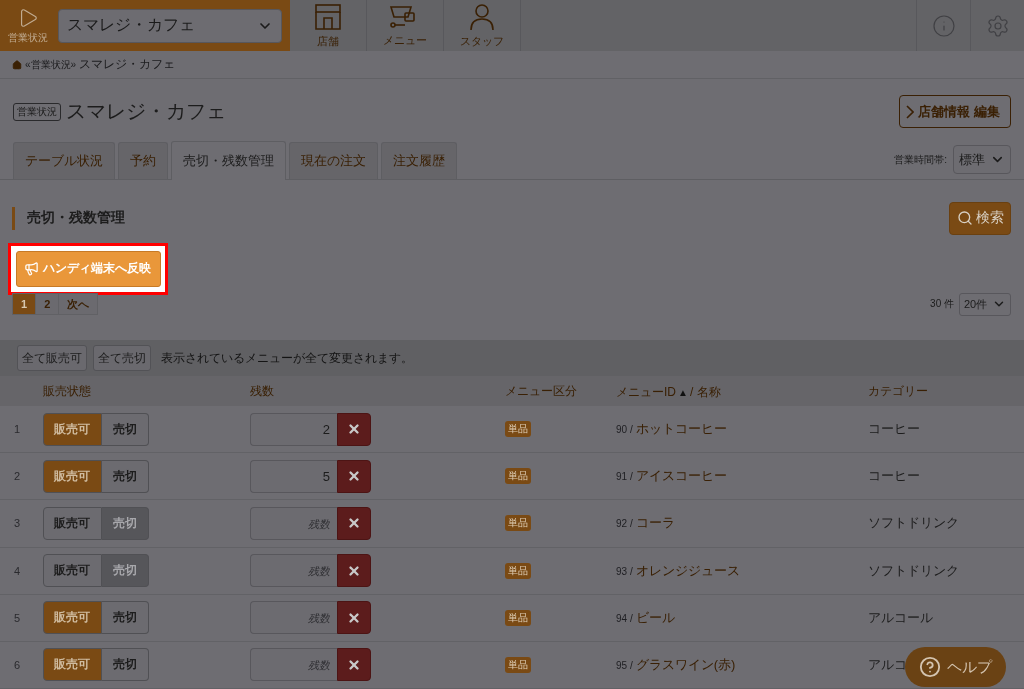  Describe the element at coordinates (78, 304) in the screenshot. I see `page-button: 次へ` at that location.